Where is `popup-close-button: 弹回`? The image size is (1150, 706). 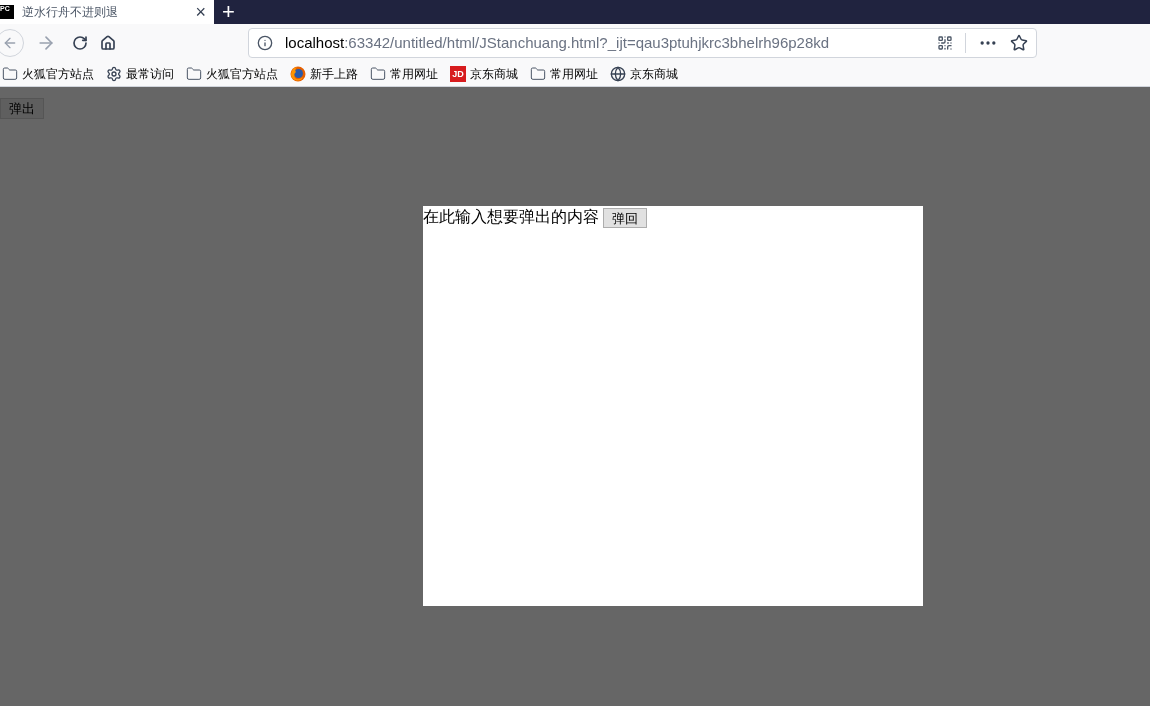 popup-close-button: 弹回 is located at coordinates (625, 218).